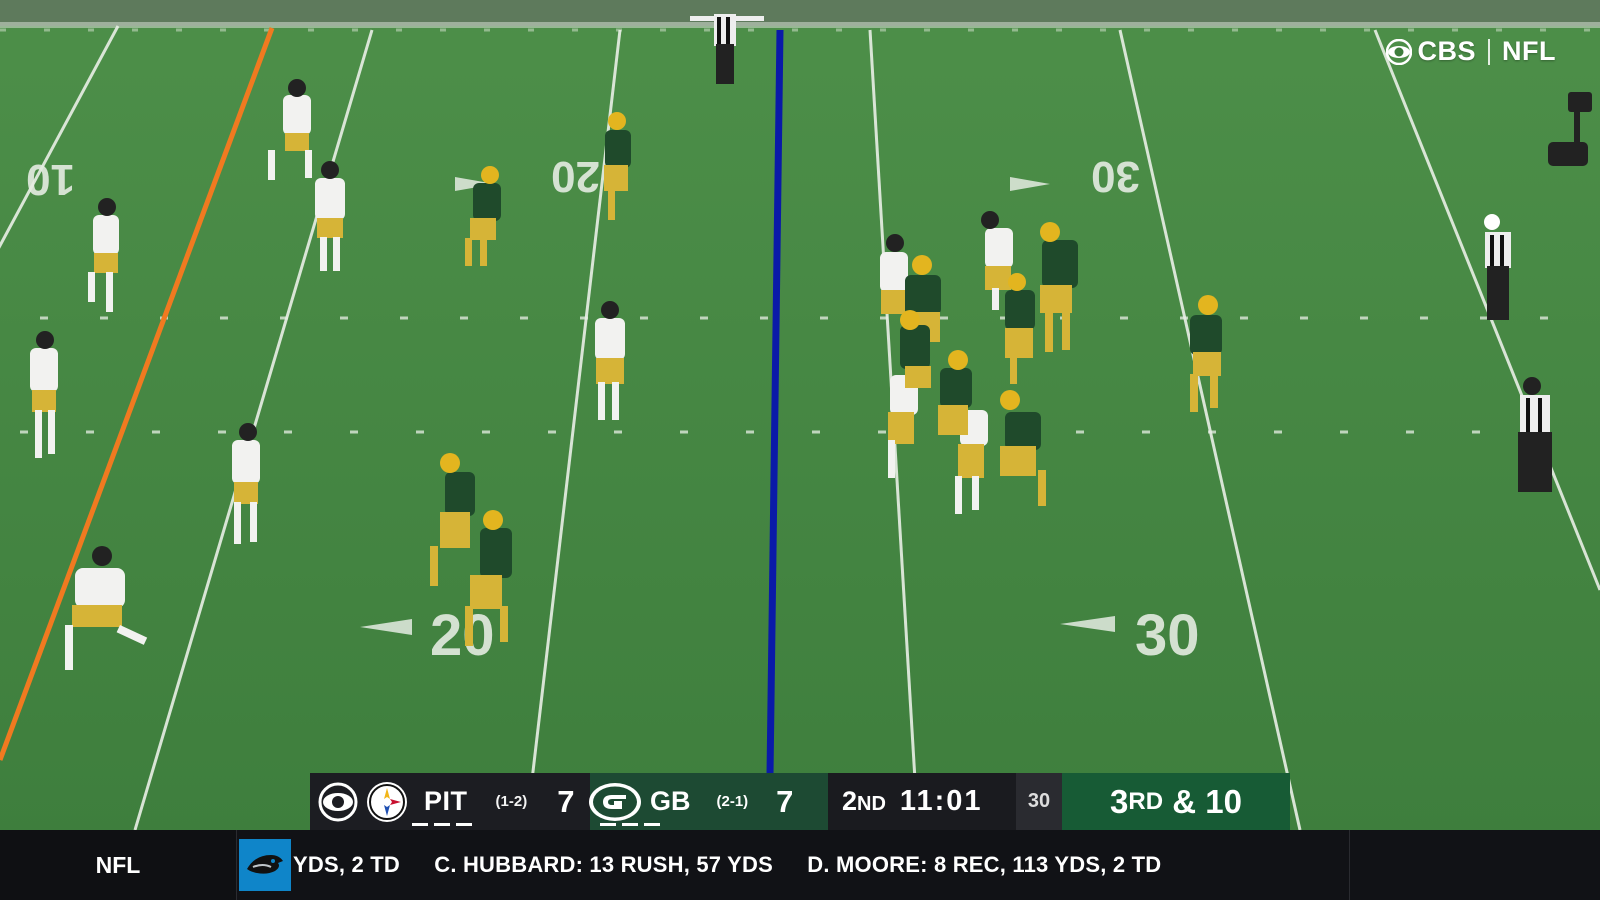 Image resolution: width=1600 pixels, height=900 pixels. I want to click on ticker-item: D. MOORE: 8 REC, 113 YDS, 2 TD, so click(984, 864).